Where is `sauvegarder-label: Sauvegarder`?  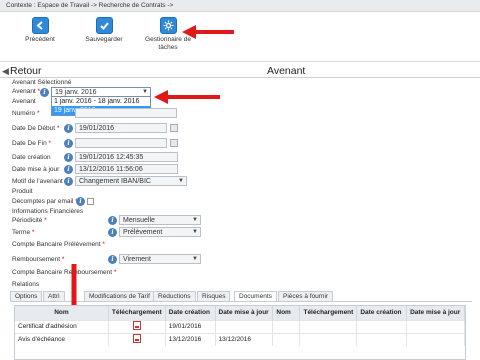
sauvegarder-label: Sauvegarder is located at coordinates (104, 39).